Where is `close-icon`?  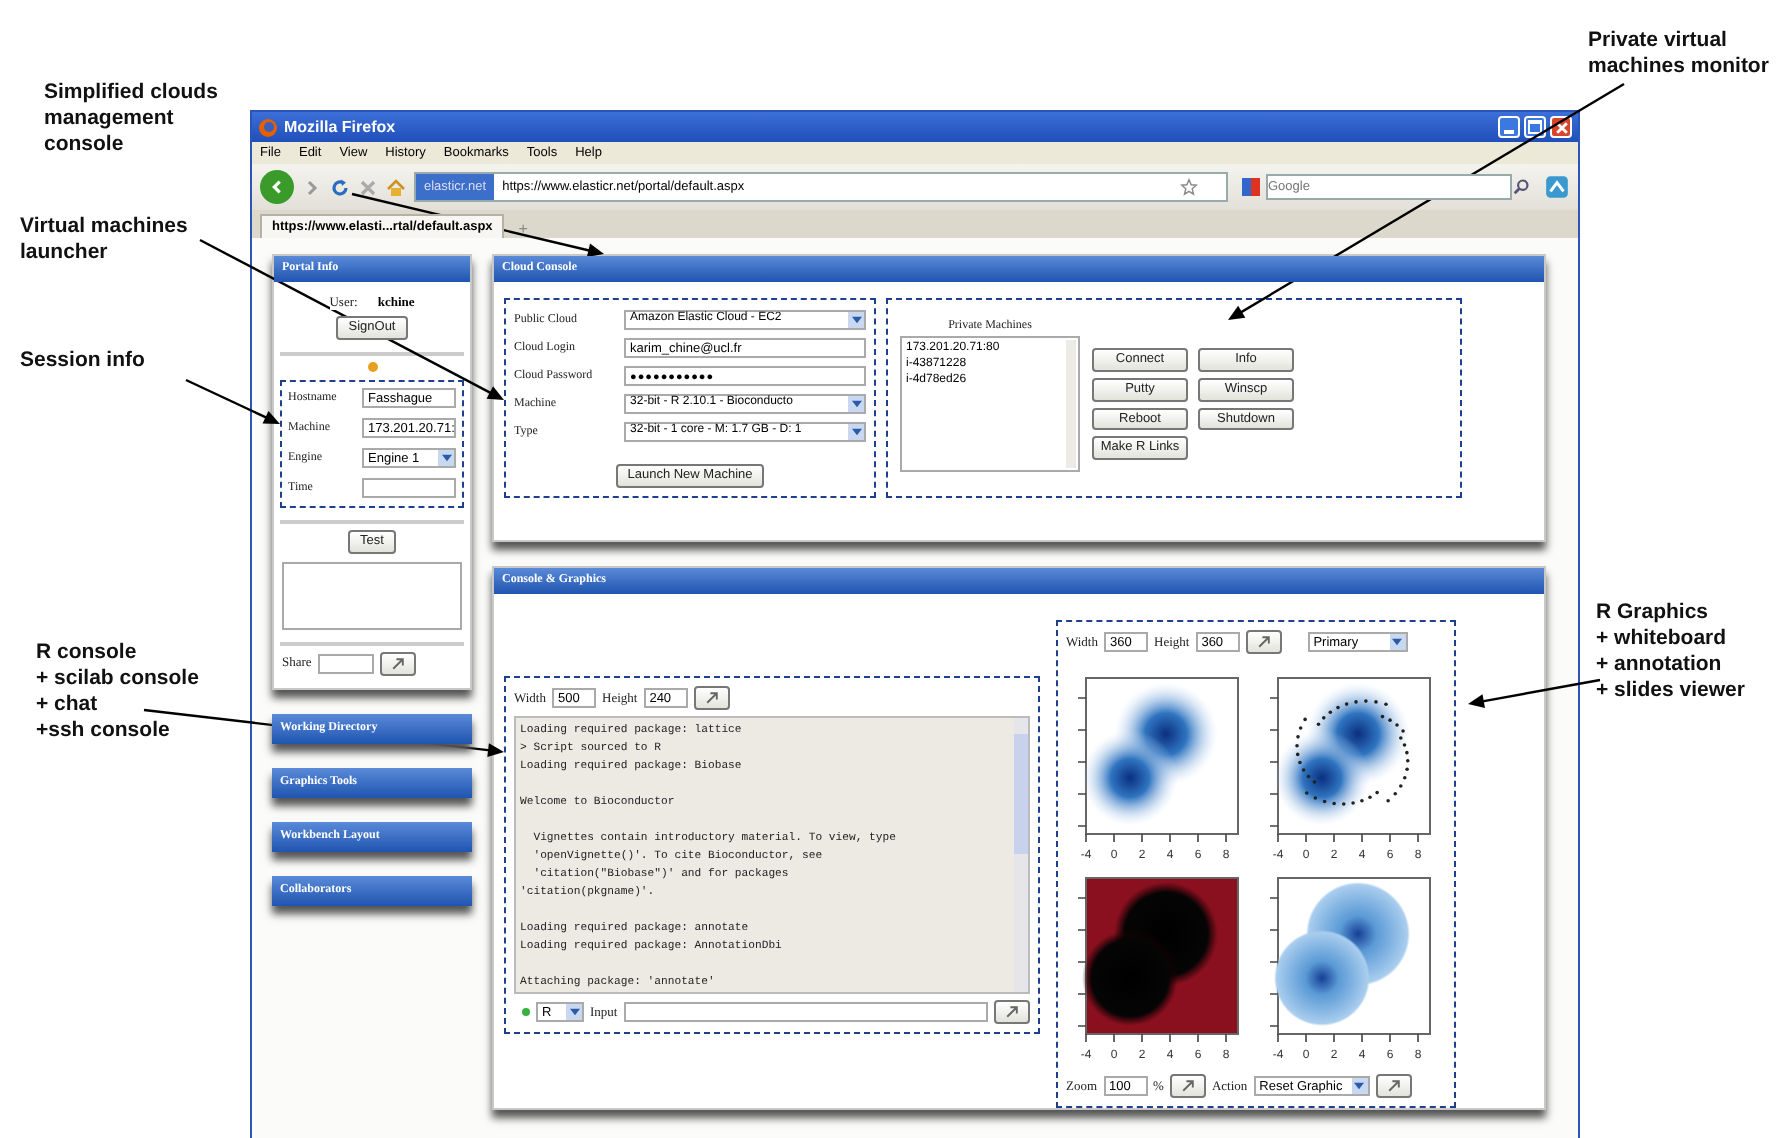
close-icon is located at coordinates (1561, 127).